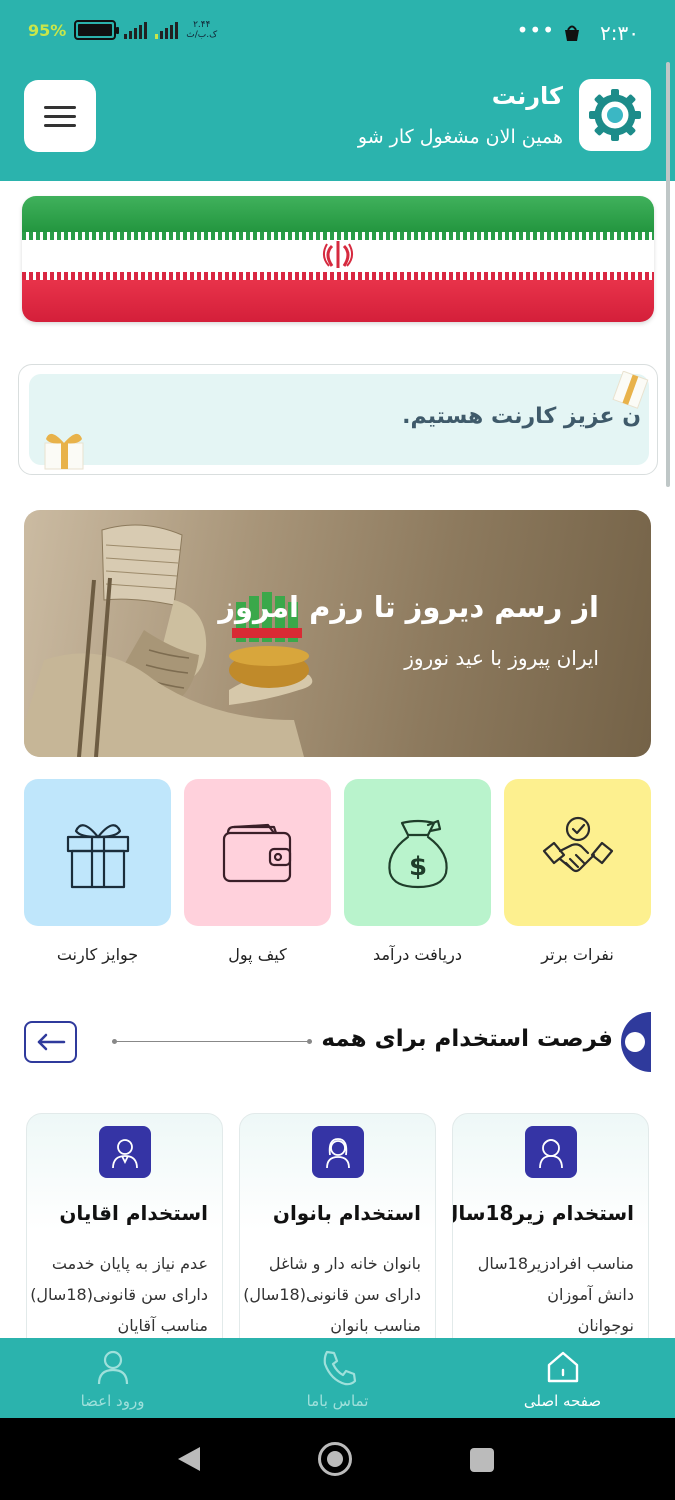  I want to click on woman-avatar-icon, so click(338, 1152).